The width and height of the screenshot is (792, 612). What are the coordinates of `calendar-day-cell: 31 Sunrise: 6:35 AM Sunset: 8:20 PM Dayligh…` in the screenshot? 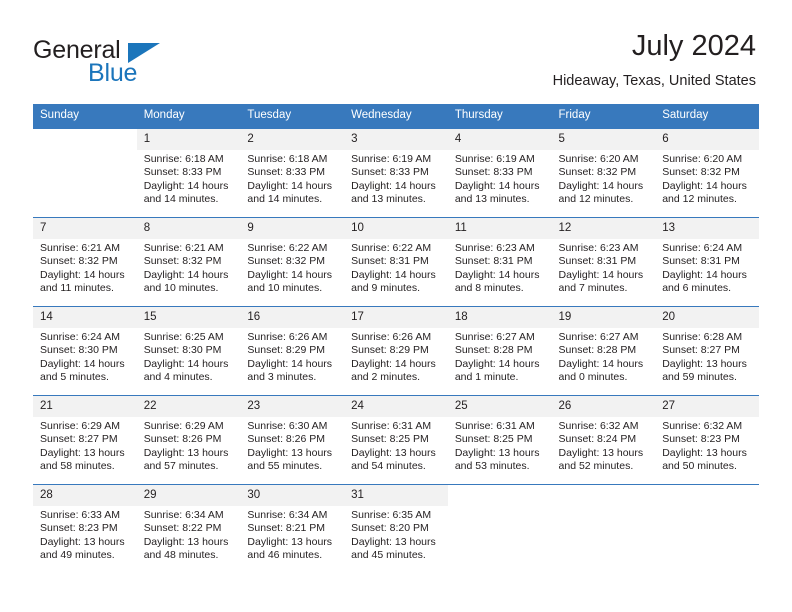 It's located at (396, 529).